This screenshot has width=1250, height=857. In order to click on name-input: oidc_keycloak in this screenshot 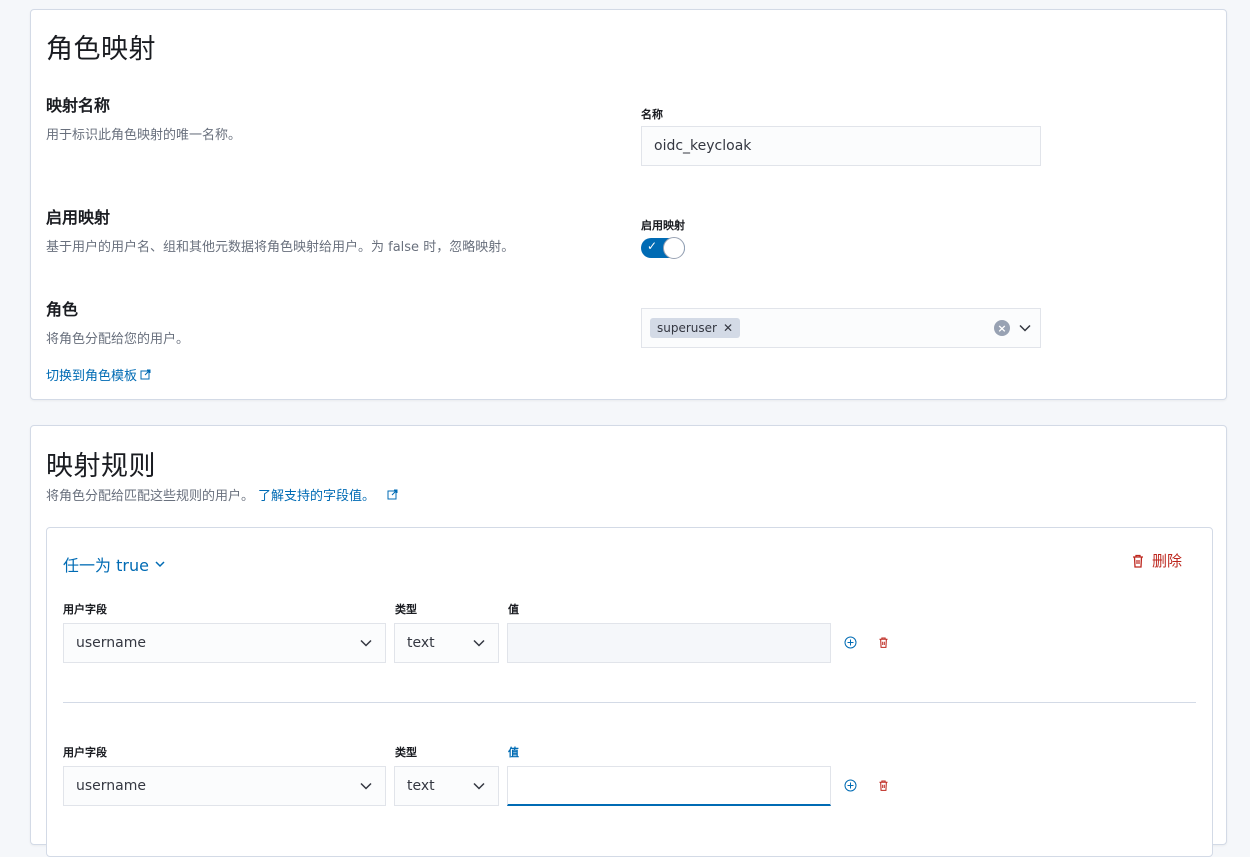, I will do `click(841, 146)`.